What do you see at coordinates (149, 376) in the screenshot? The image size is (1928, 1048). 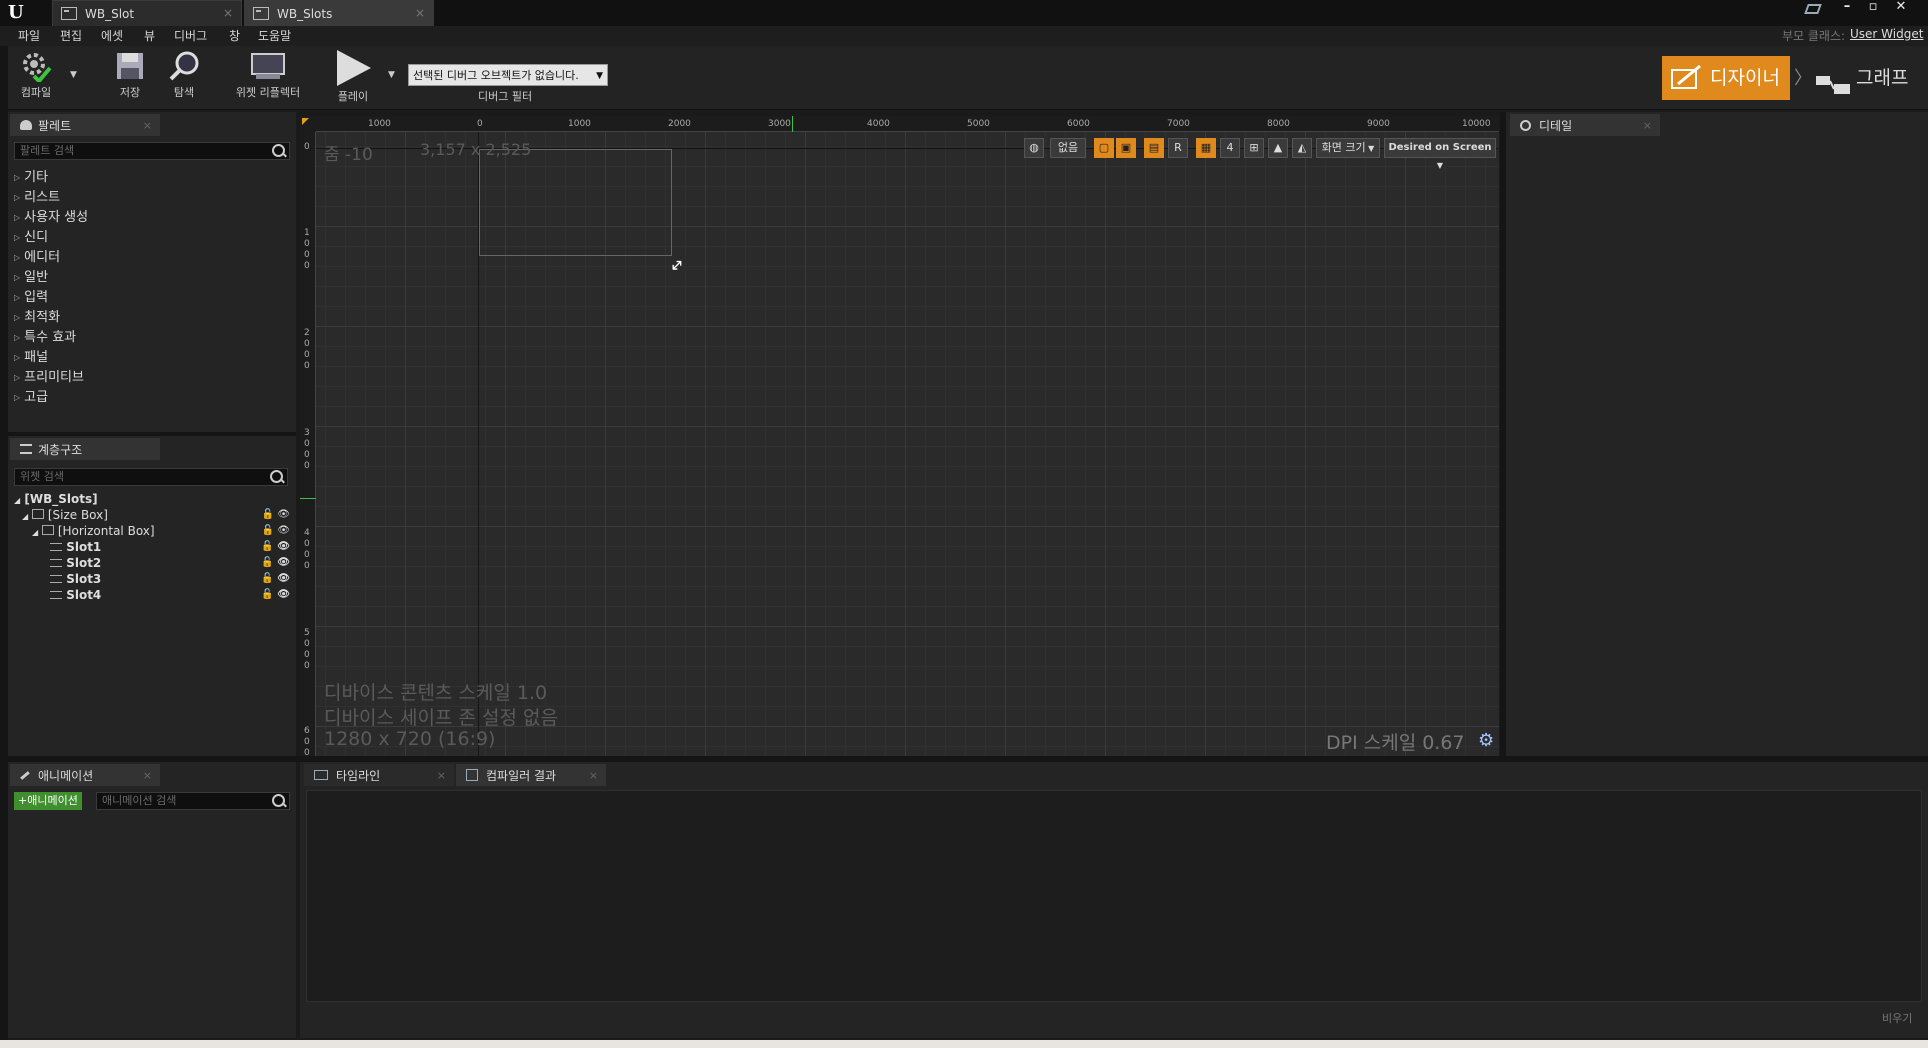 I see `palette-category: 프리미티브` at bounding box center [149, 376].